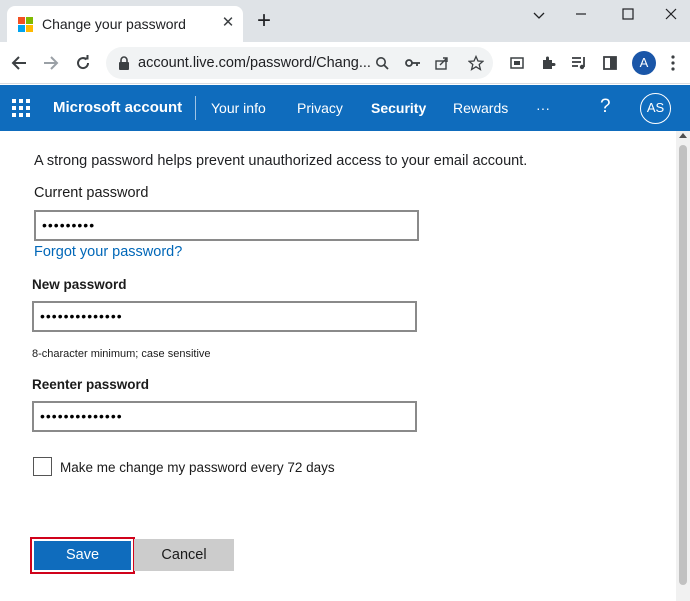  What do you see at coordinates (238, 108) in the screenshot?
I see `nav-your-info: Your info` at bounding box center [238, 108].